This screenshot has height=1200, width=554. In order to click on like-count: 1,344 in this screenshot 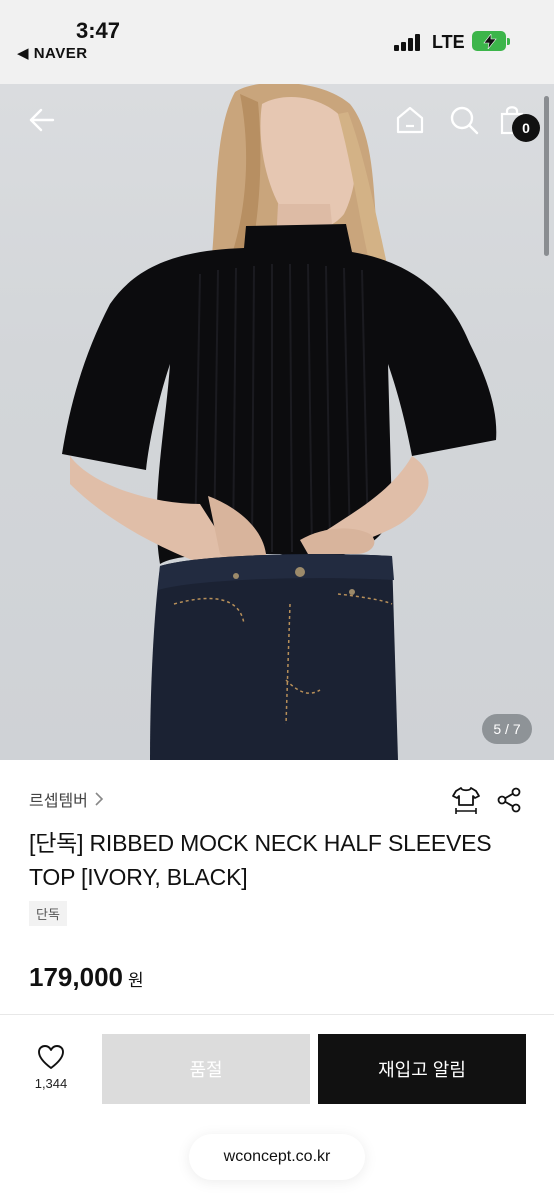, I will do `click(51, 1083)`.